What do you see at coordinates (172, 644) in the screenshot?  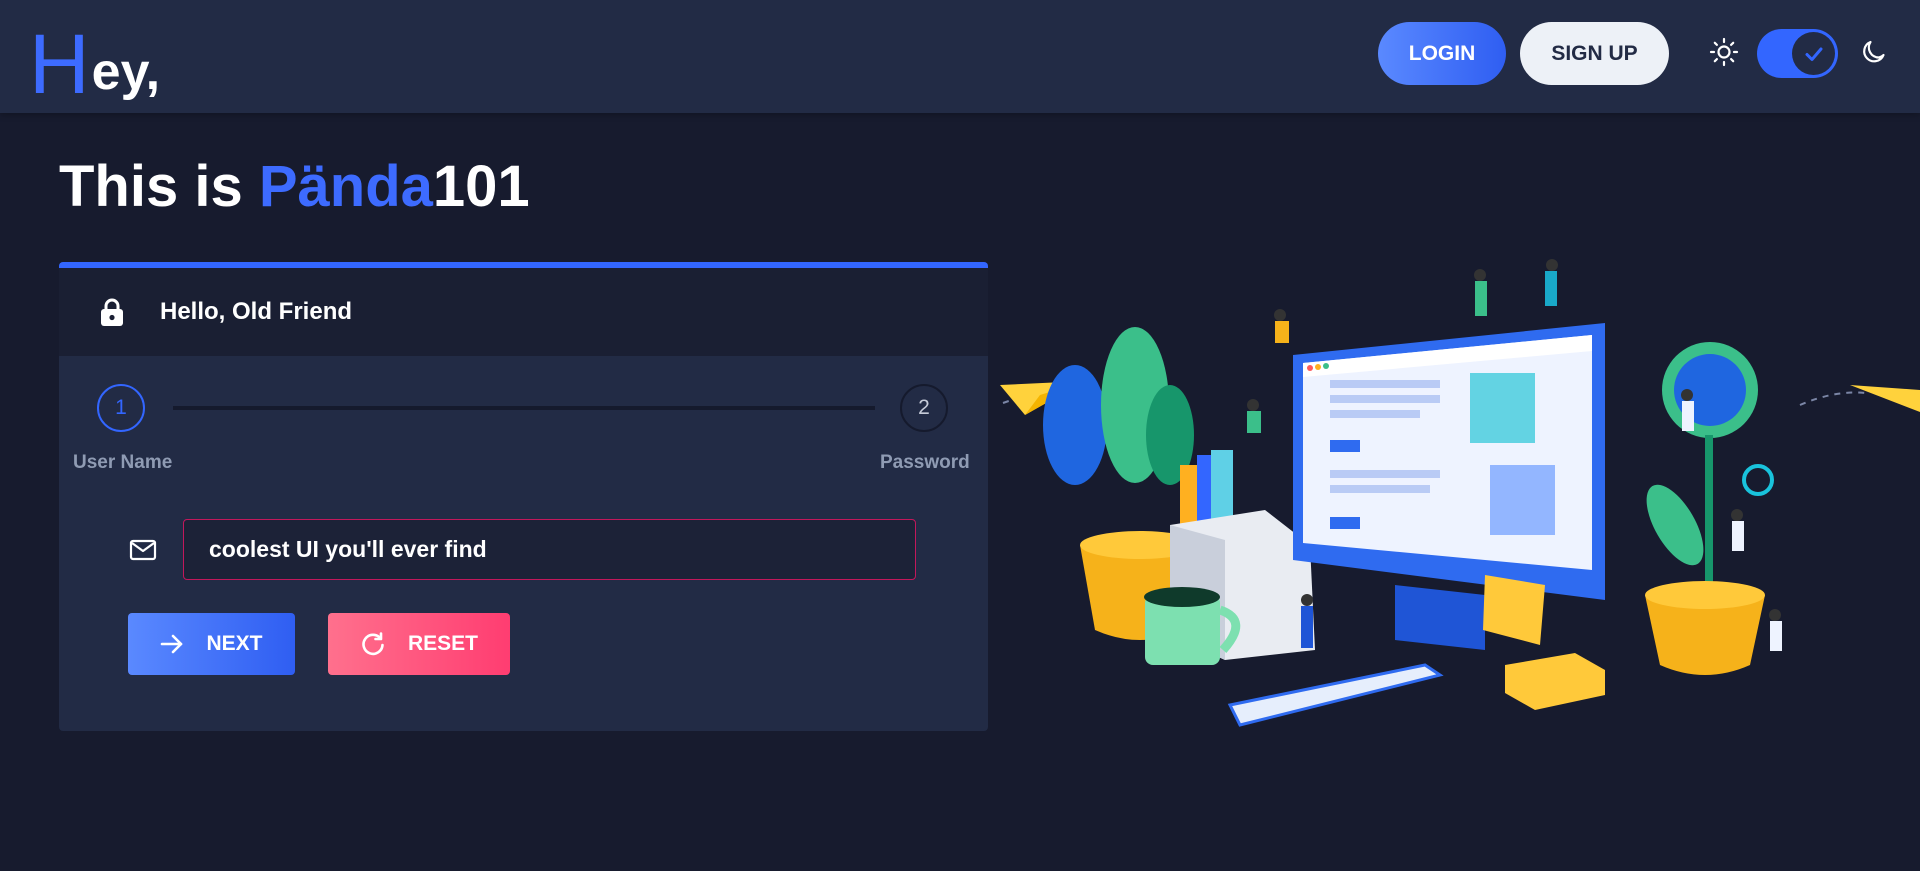 I see `arrow-right-icon` at bounding box center [172, 644].